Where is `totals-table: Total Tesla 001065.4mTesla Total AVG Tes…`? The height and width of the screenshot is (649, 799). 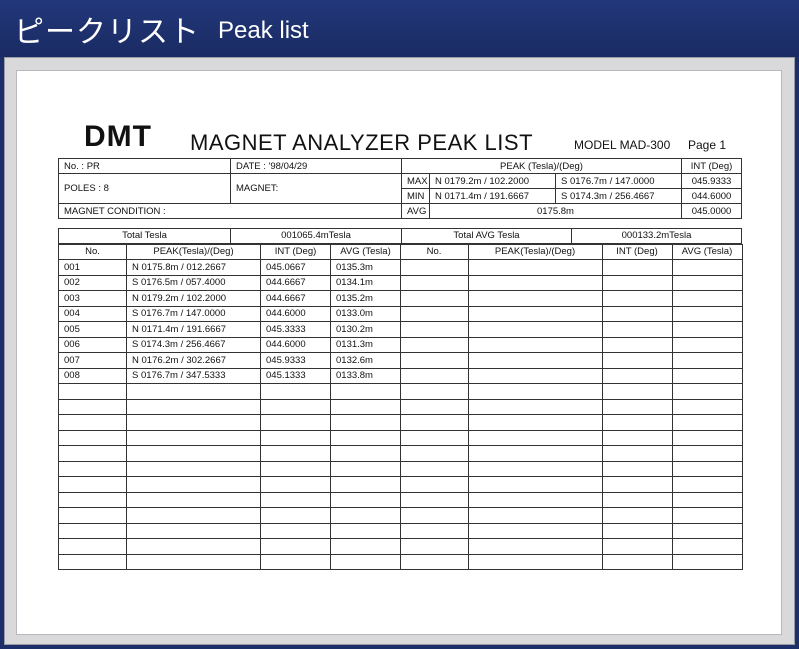 totals-table: Total Tesla 001065.4mTesla Total AVG Tes… is located at coordinates (400, 236).